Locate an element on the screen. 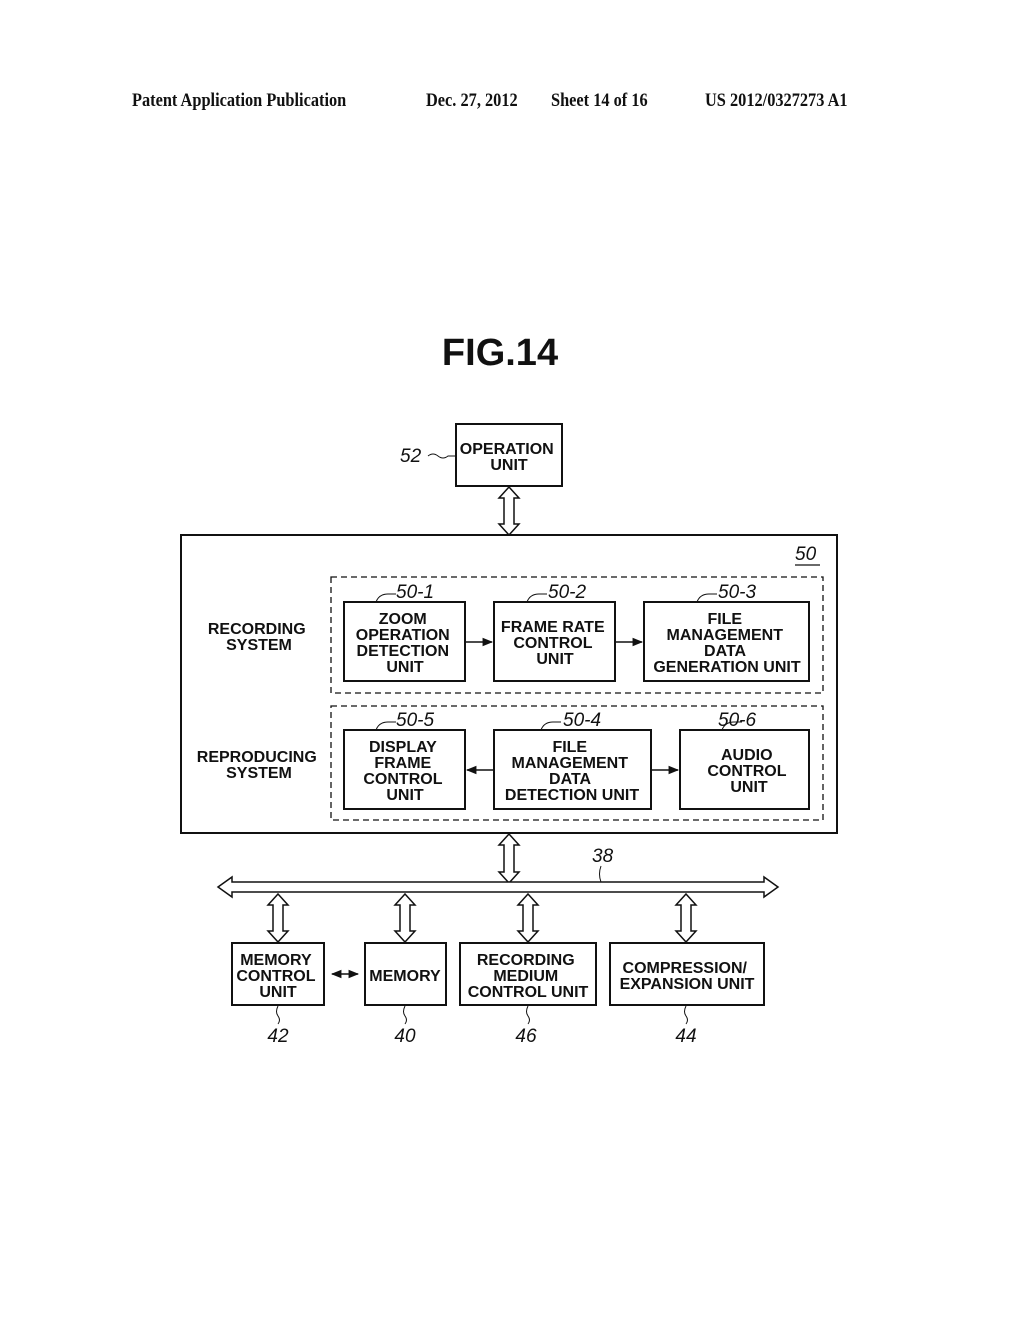  ref-50-1: 50-1 is located at coordinates (415, 592).